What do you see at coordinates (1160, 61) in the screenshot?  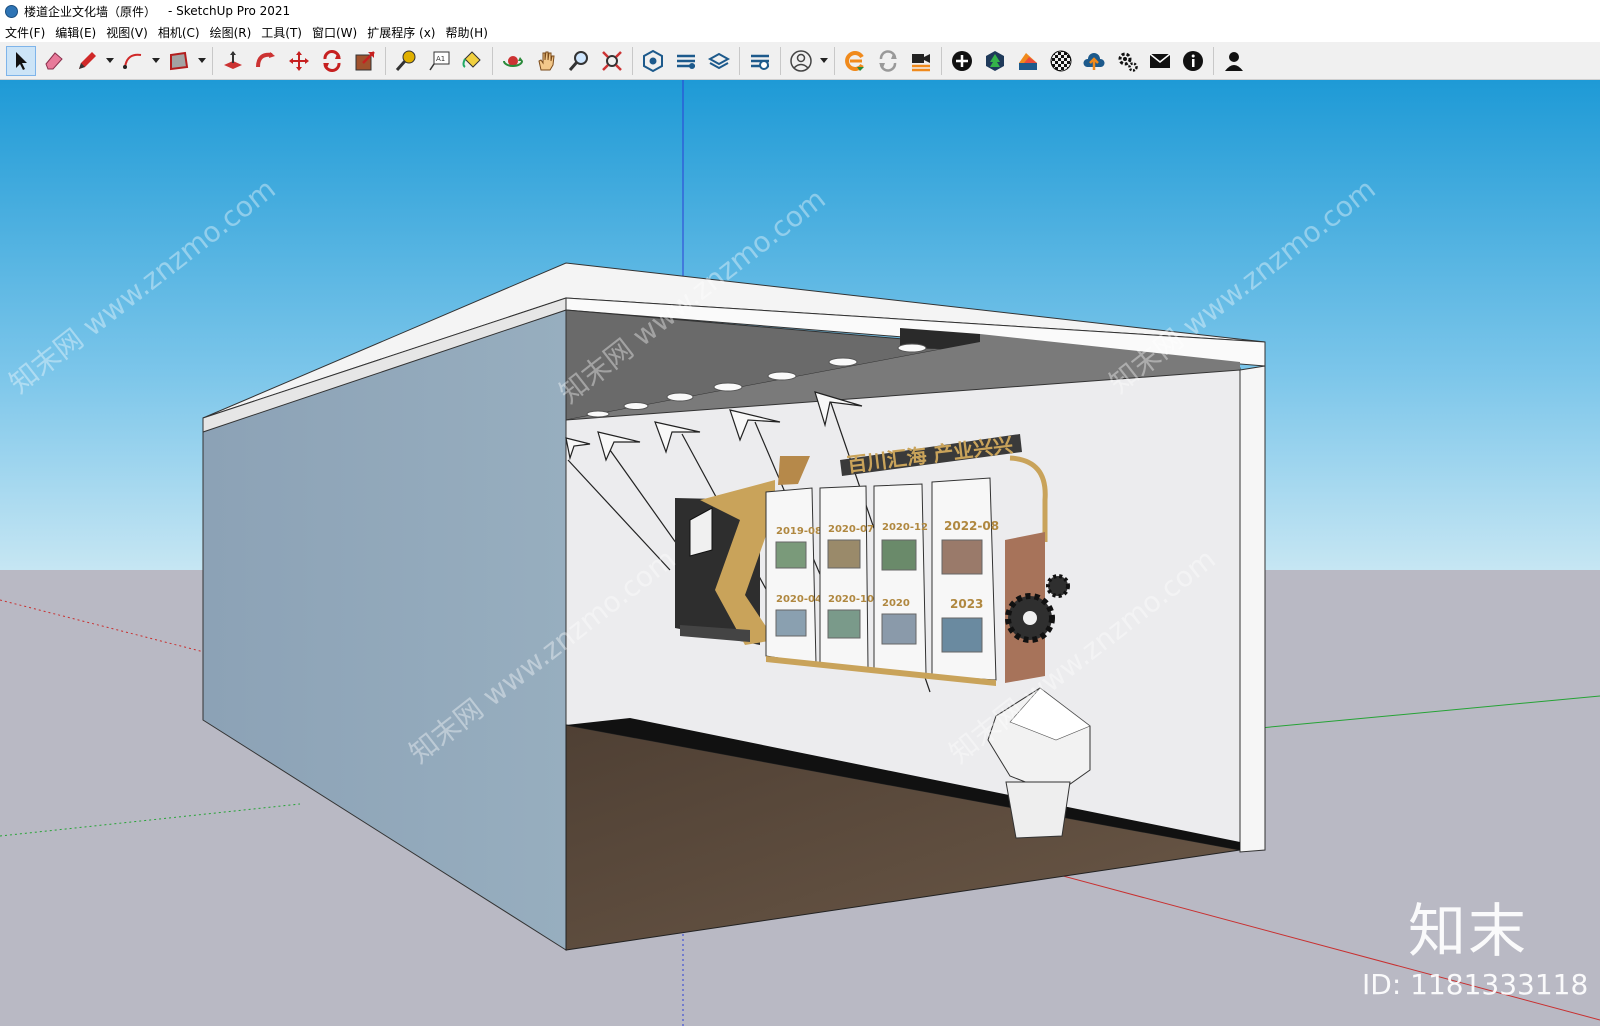 I see `mail-icon` at bounding box center [1160, 61].